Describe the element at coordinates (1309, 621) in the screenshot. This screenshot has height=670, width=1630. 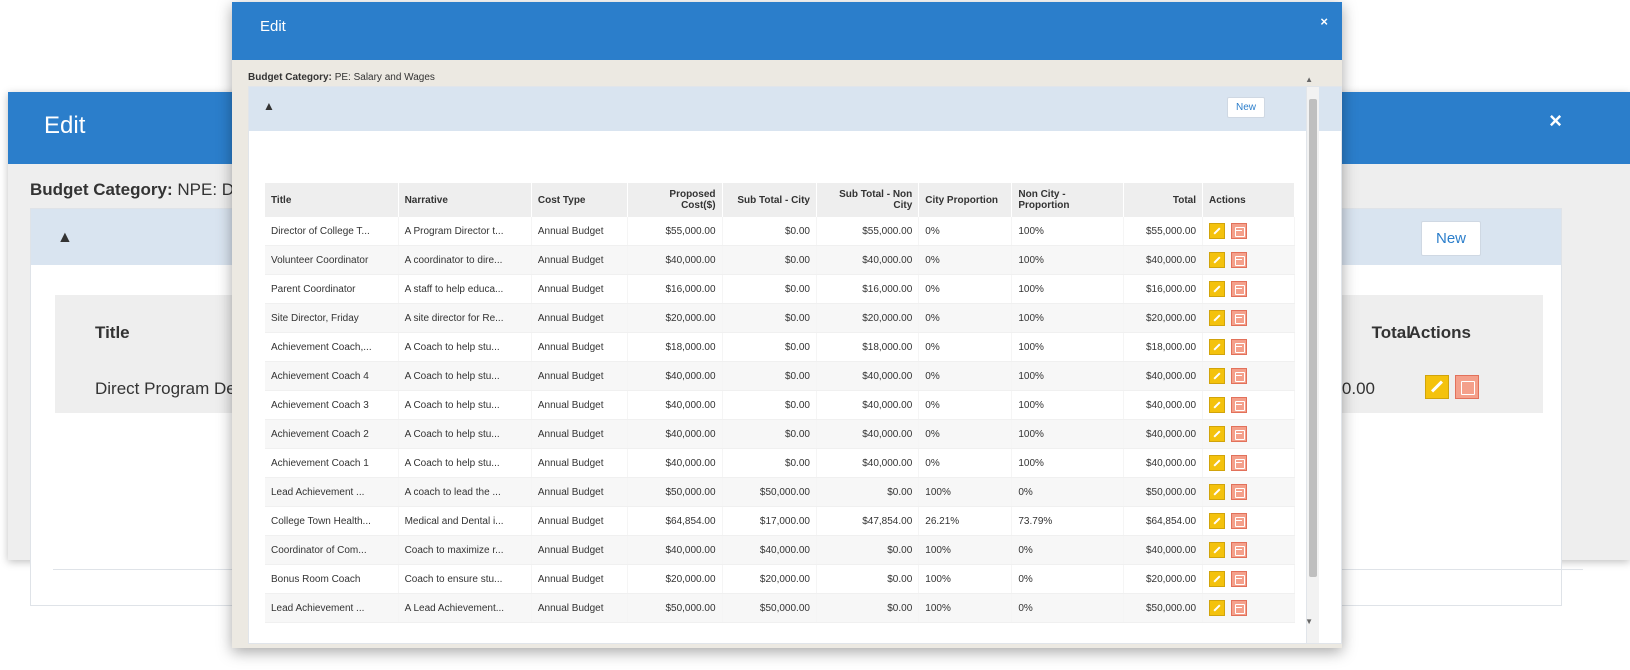
I see `scroll-down-icon: ▼` at that location.